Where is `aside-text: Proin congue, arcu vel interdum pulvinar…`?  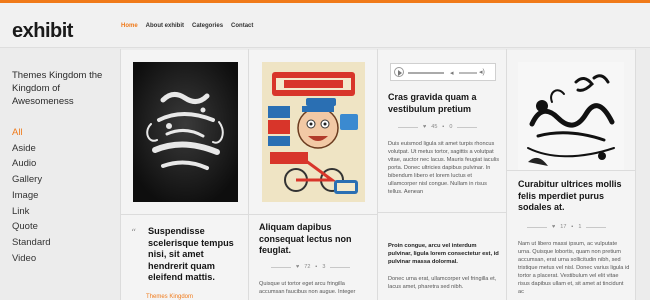
aside-text: Proin congue, arcu vel interdum pulvinar… is located at coordinates (444, 254).